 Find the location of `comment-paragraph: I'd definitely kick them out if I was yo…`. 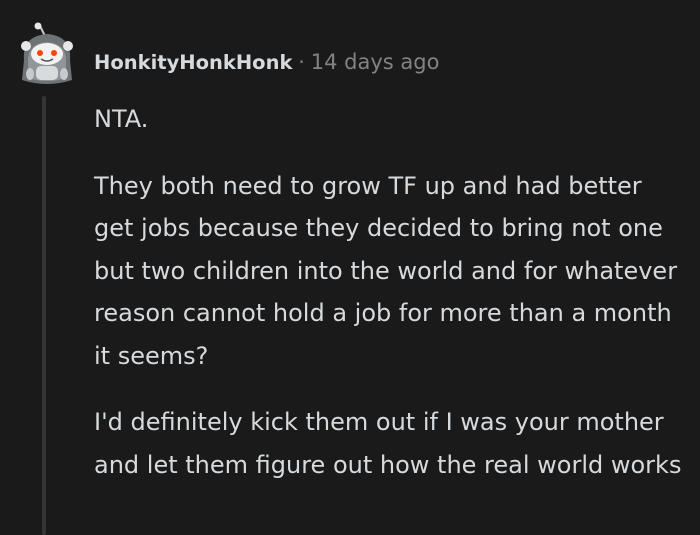

comment-paragraph: I'd definitely kick them out if I was yo… is located at coordinates (388, 443).